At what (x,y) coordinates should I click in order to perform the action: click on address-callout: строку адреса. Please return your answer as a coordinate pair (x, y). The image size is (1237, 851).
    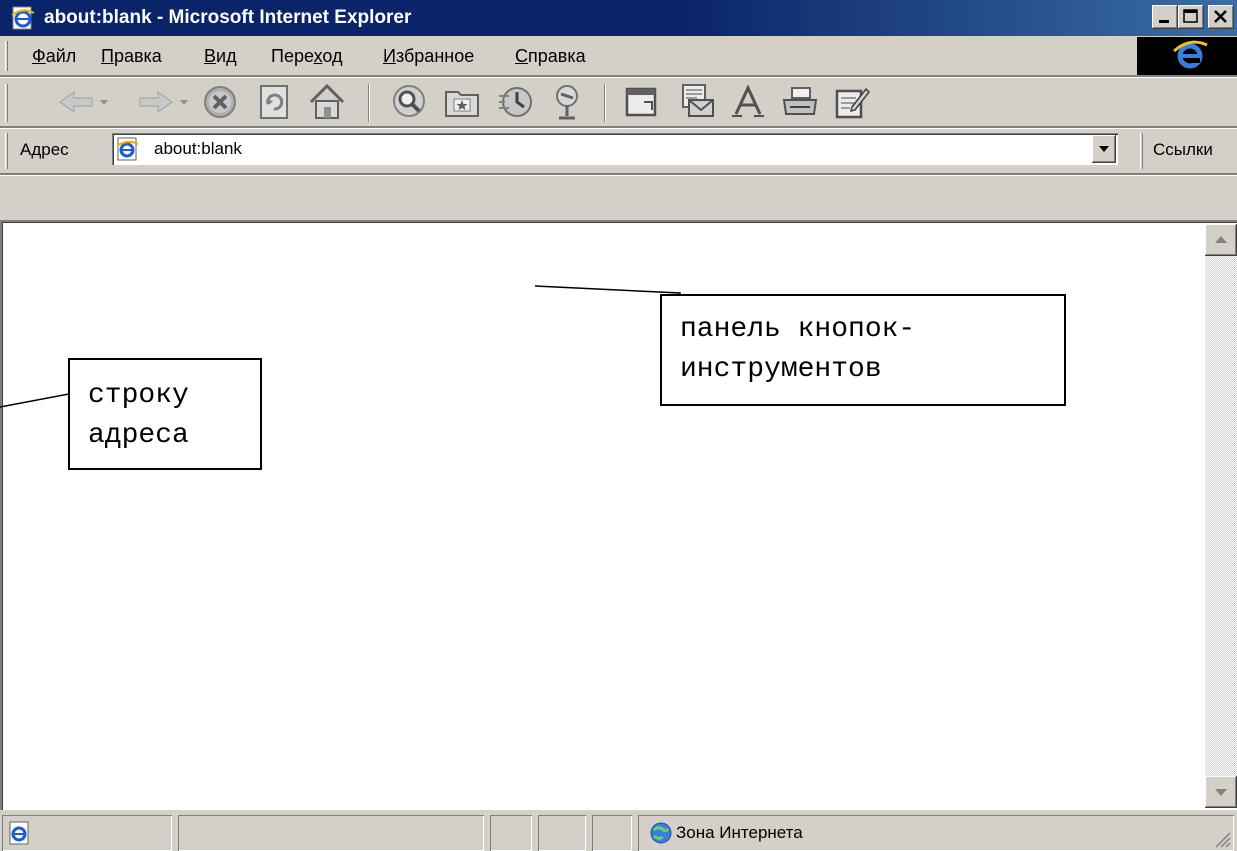
    Looking at the image, I should click on (165, 414).